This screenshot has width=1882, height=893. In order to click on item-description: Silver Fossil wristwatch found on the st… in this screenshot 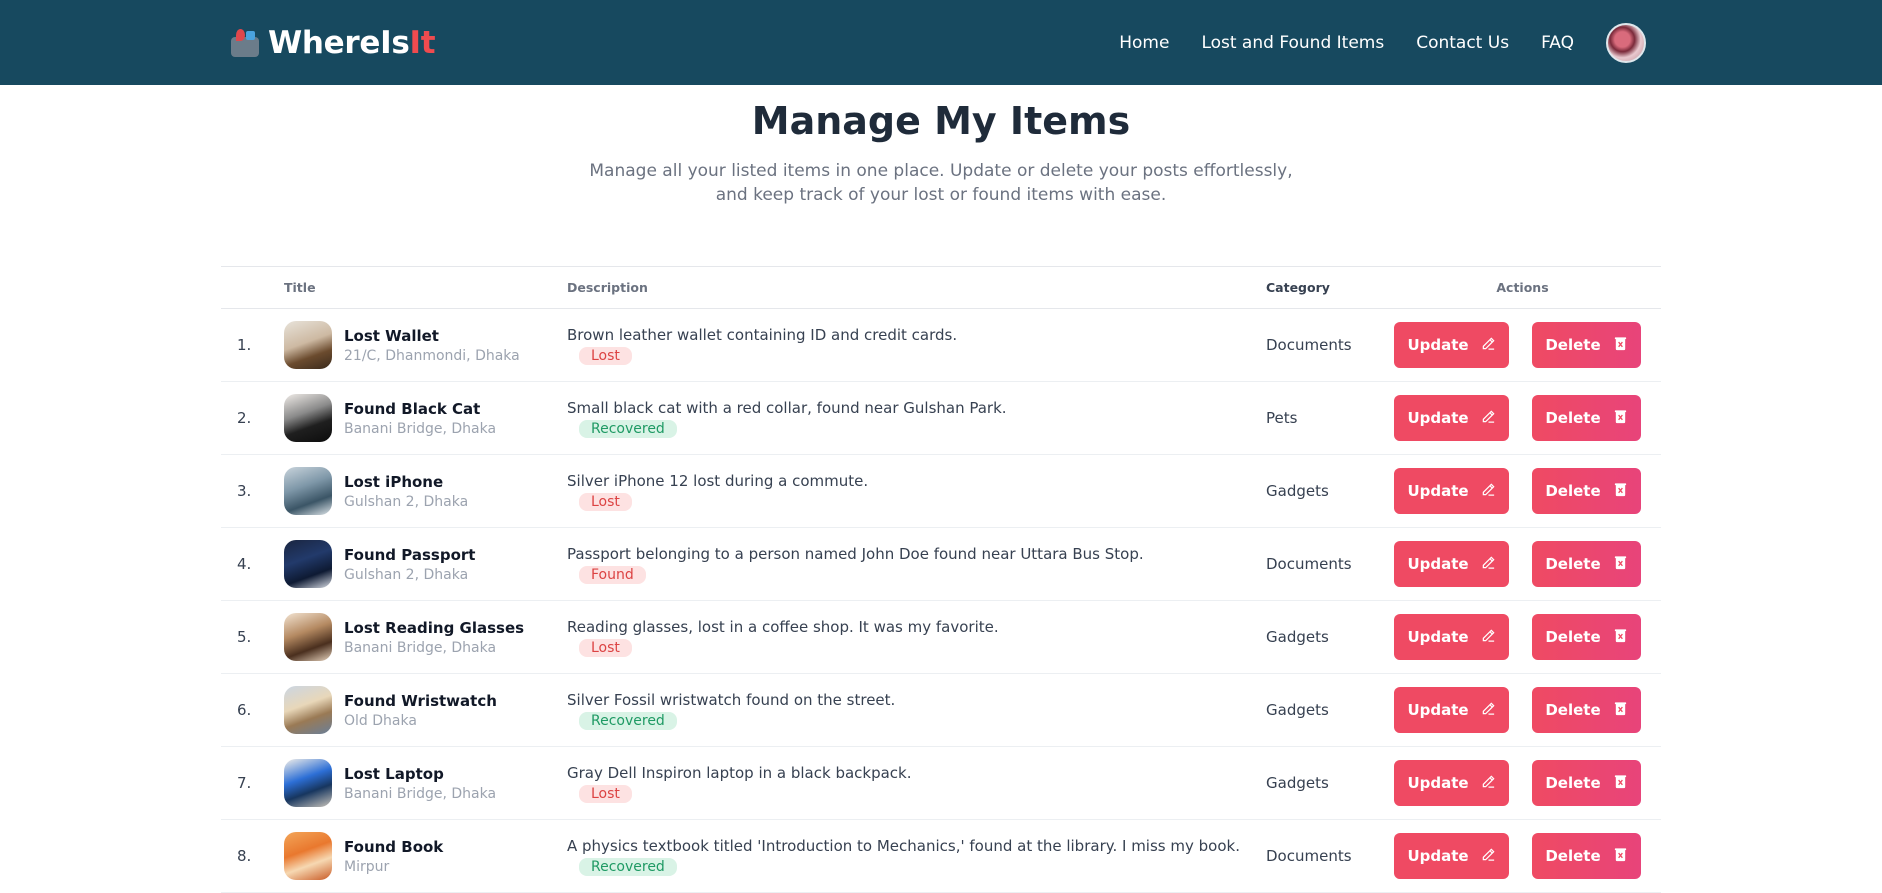, I will do `click(731, 699)`.